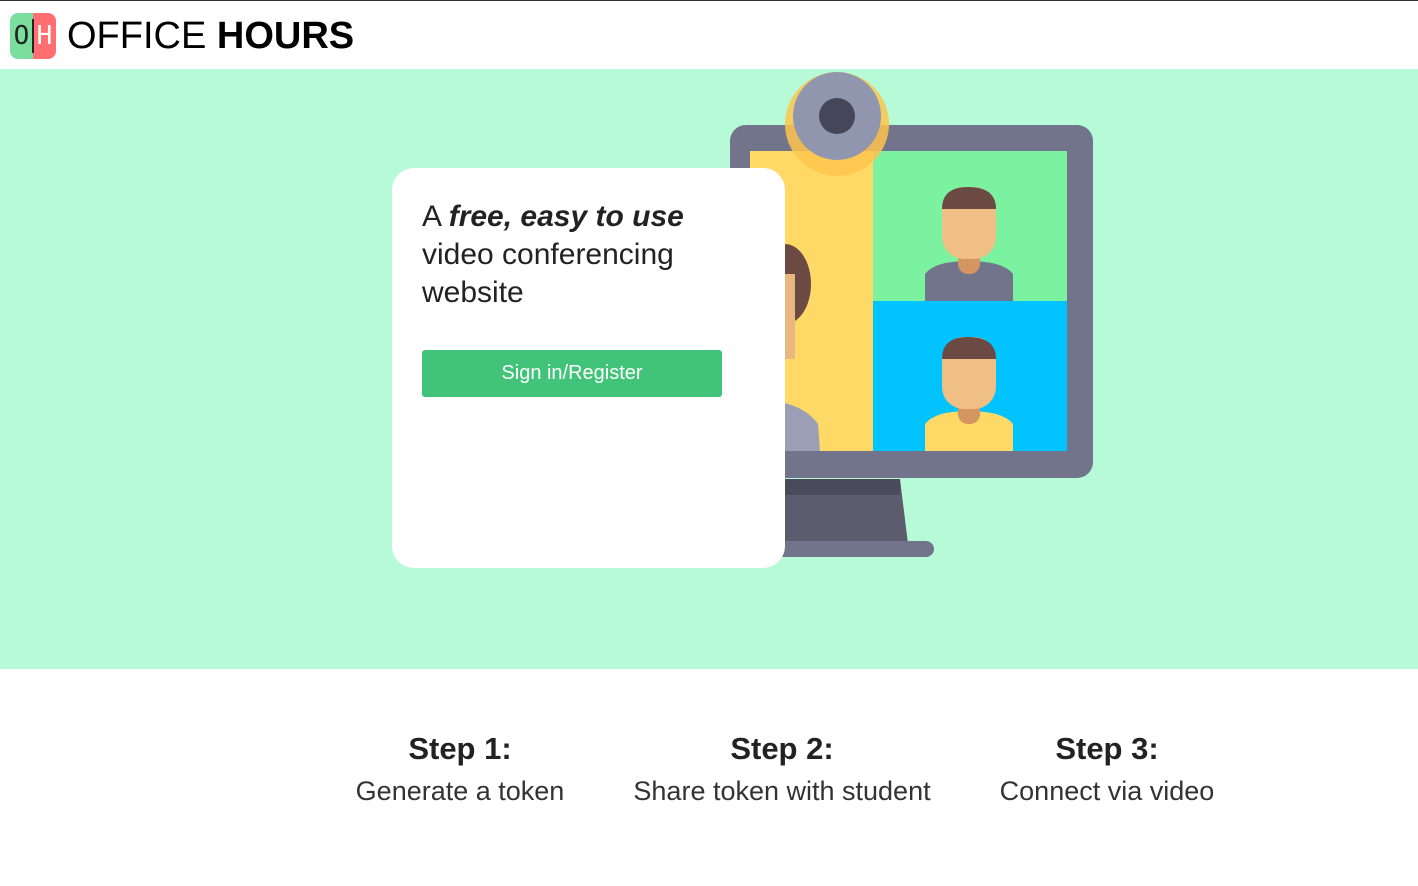  Describe the element at coordinates (460, 791) in the screenshot. I see `step-description: Generate a token` at that location.